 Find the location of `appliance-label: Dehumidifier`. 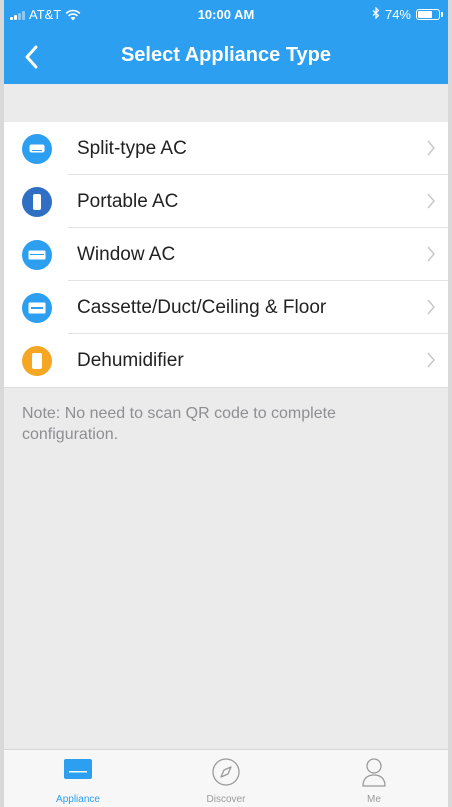

appliance-label: Dehumidifier is located at coordinates (130, 360).